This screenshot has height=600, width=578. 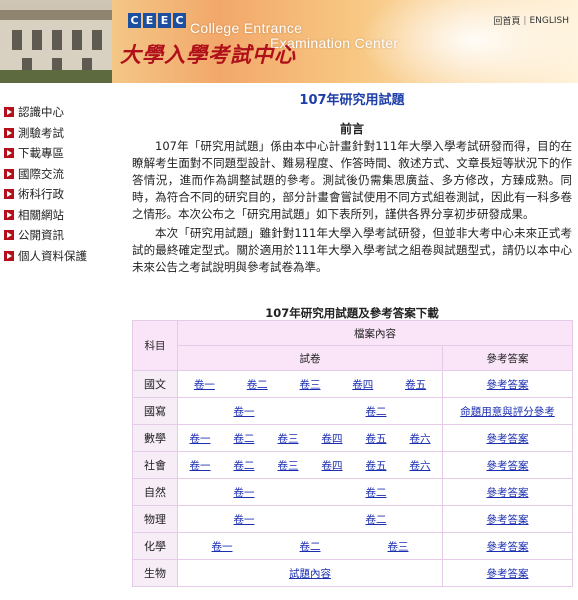 I want to click on english-link: ENGLISH, so click(x=549, y=21).